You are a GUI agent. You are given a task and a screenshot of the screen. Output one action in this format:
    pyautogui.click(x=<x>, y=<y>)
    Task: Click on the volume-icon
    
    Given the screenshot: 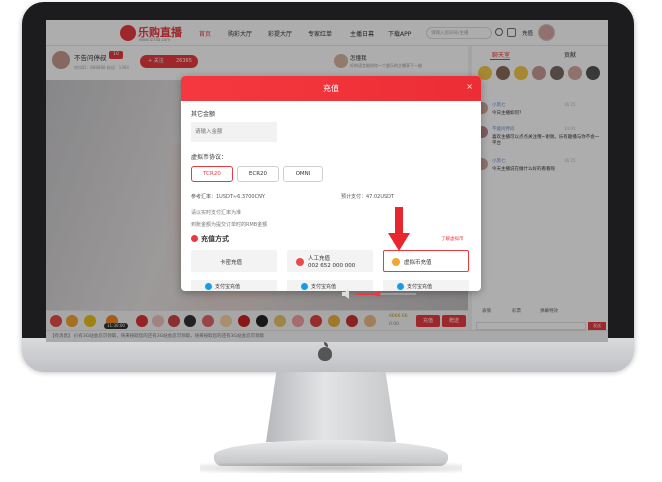 What is the action you would take?
    pyautogui.click(x=345, y=294)
    